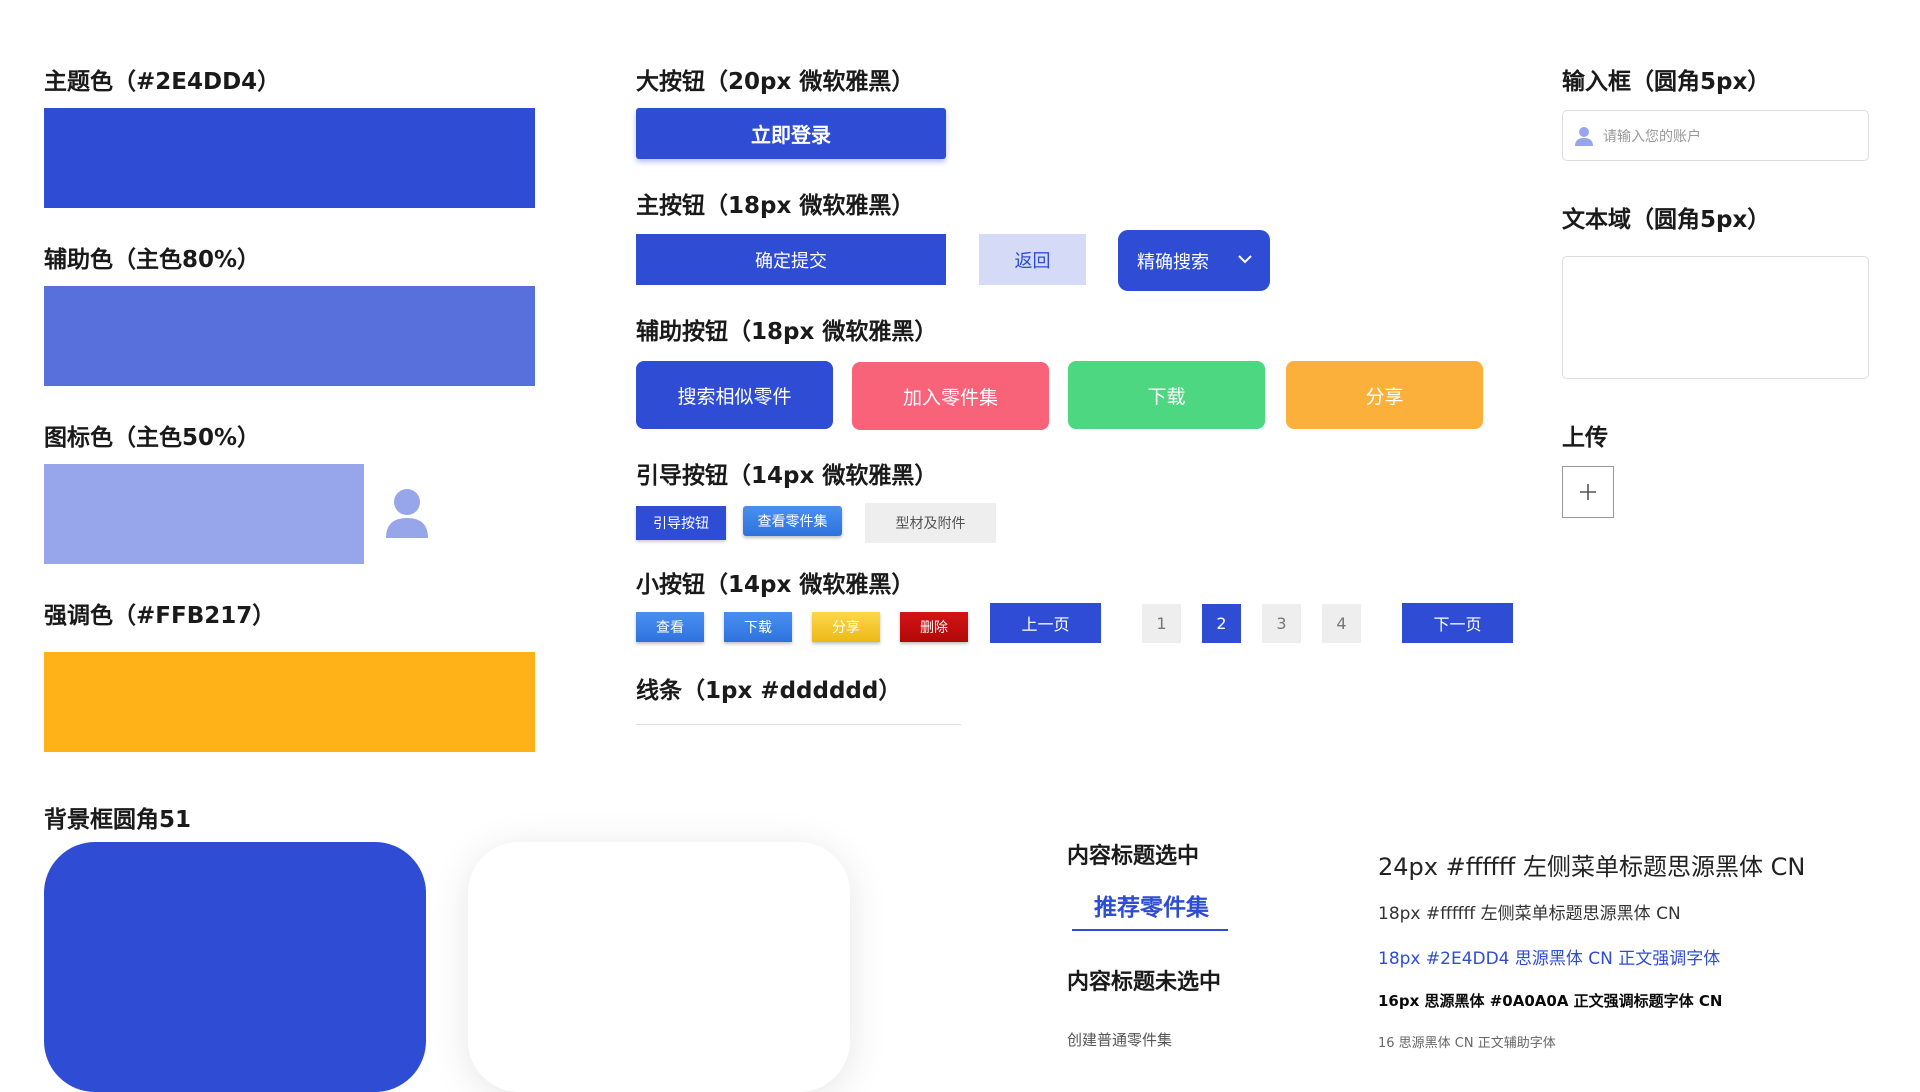 The image size is (1920, 1092). I want to click on view-set-button: 查看零件集, so click(792, 521).